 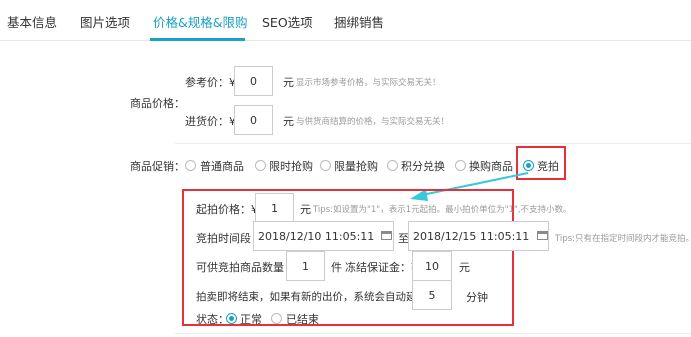 What do you see at coordinates (392, 165) in the screenshot?
I see `promo-points-radio` at bounding box center [392, 165].